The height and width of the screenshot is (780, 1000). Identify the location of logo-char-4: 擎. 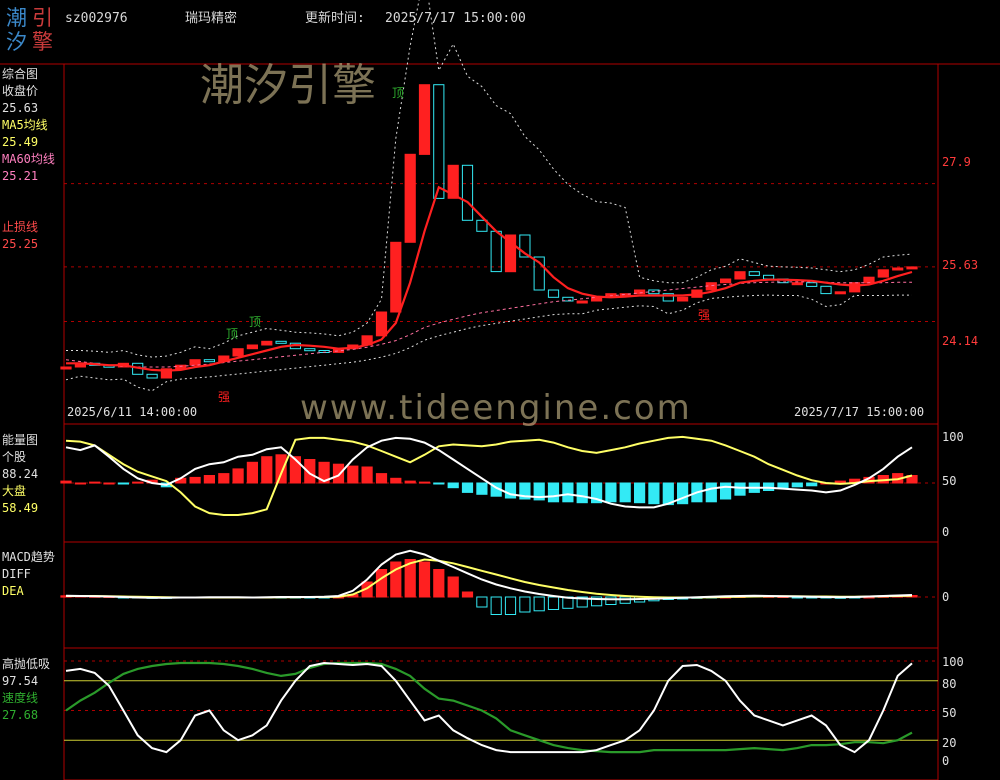
(42, 42).